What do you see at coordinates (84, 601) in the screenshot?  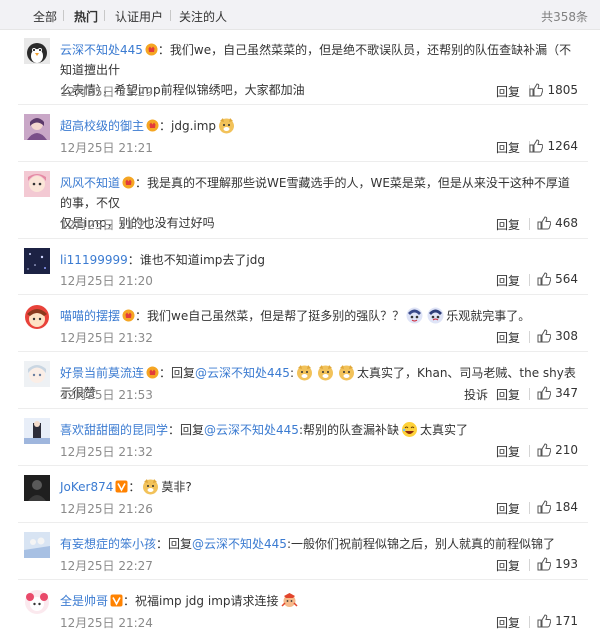 I see `comment-username: 全是帅哥` at bounding box center [84, 601].